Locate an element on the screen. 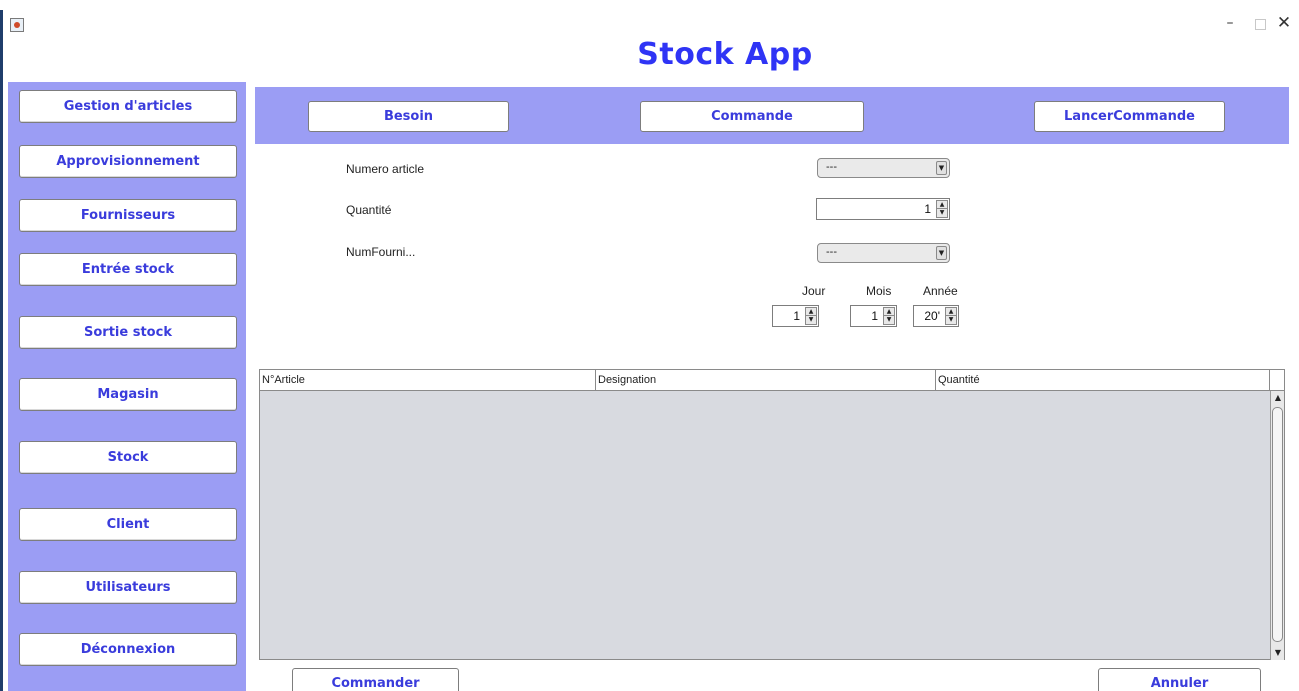 The image size is (1299, 691). quantite-value: 1 is located at coordinates (927, 209).